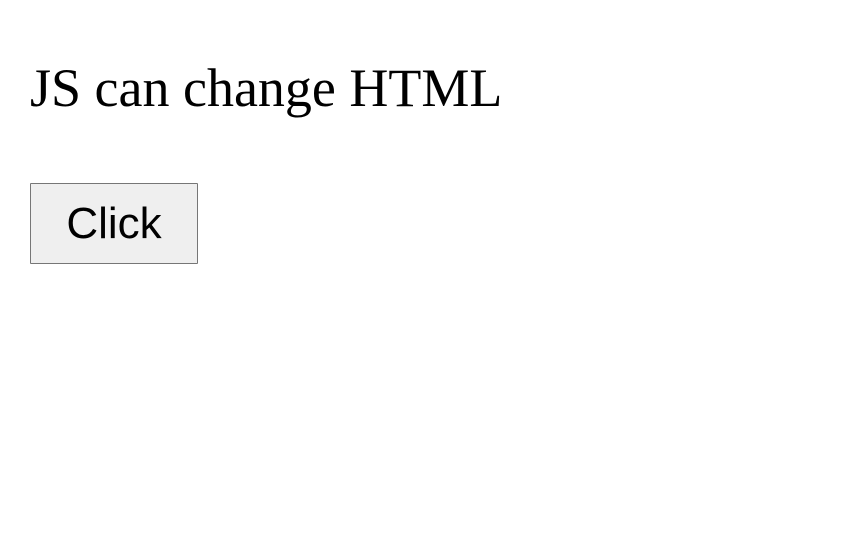 The height and width of the screenshot is (534, 864). I want to click on demo-text: JS can change HTML, so click(266, 88).